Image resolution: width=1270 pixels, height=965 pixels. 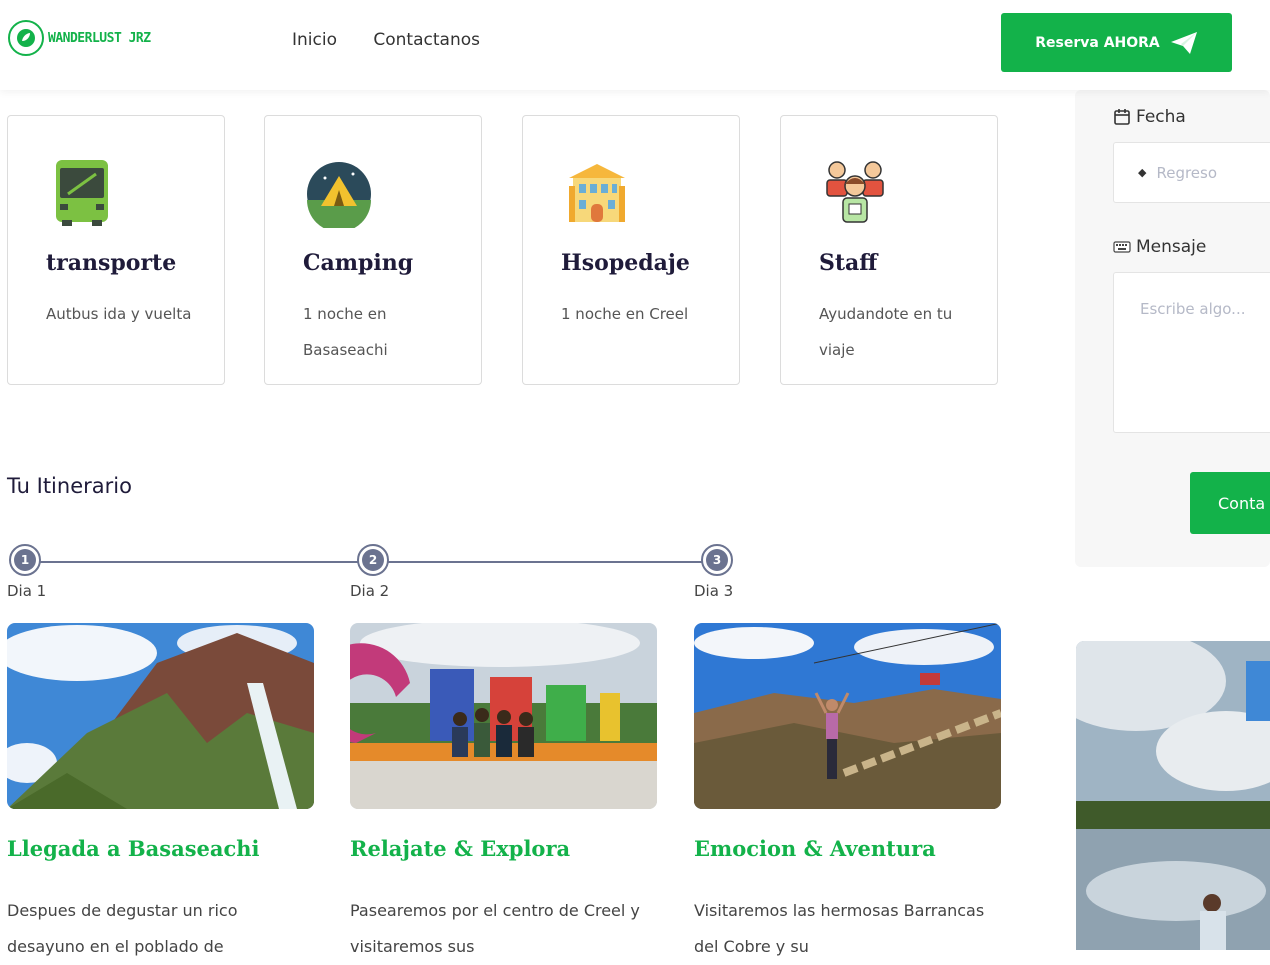 What do you see at coordinates (133, 848) in the screenshot?
I see `day-title: Llegada a Basaseachi` at bounding box center [133, 848].